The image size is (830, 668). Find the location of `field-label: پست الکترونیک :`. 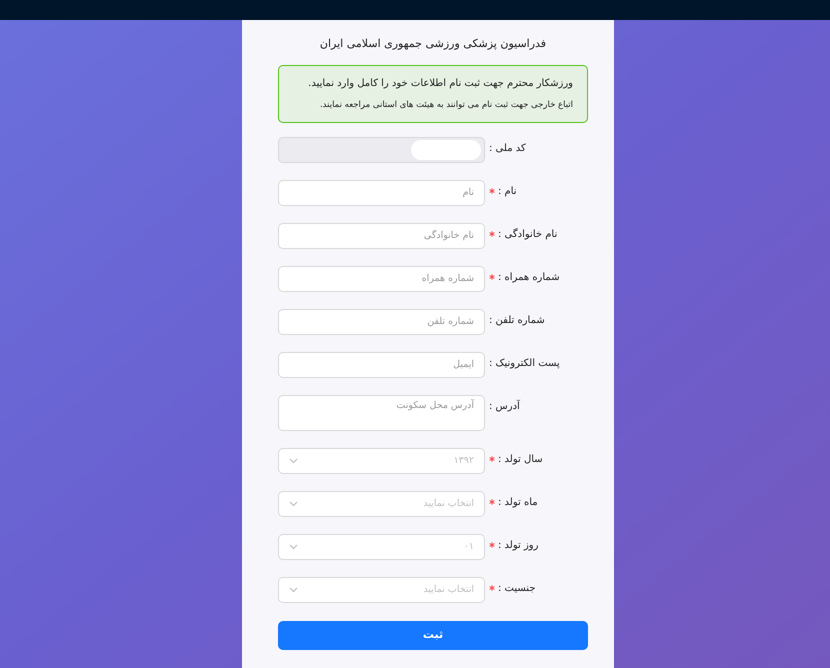

field-label: پست الکترونیک : is located at coordinates (524, 363).